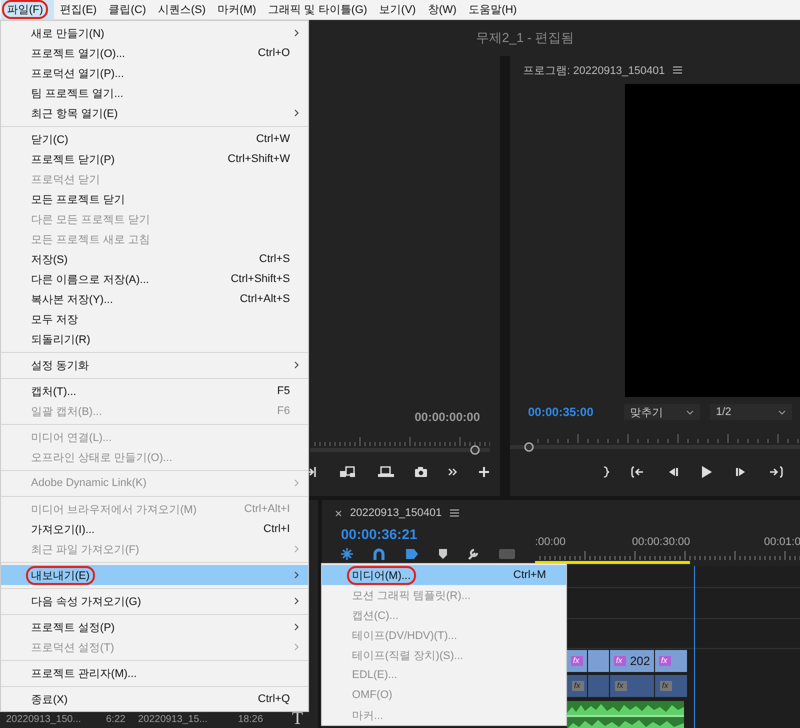 The width and height of the screenshot is (800, 728). Describe the element at coordinates (154, 33) in the screenshot. I see `menu-item: 새로 만들기(N)` at that location.